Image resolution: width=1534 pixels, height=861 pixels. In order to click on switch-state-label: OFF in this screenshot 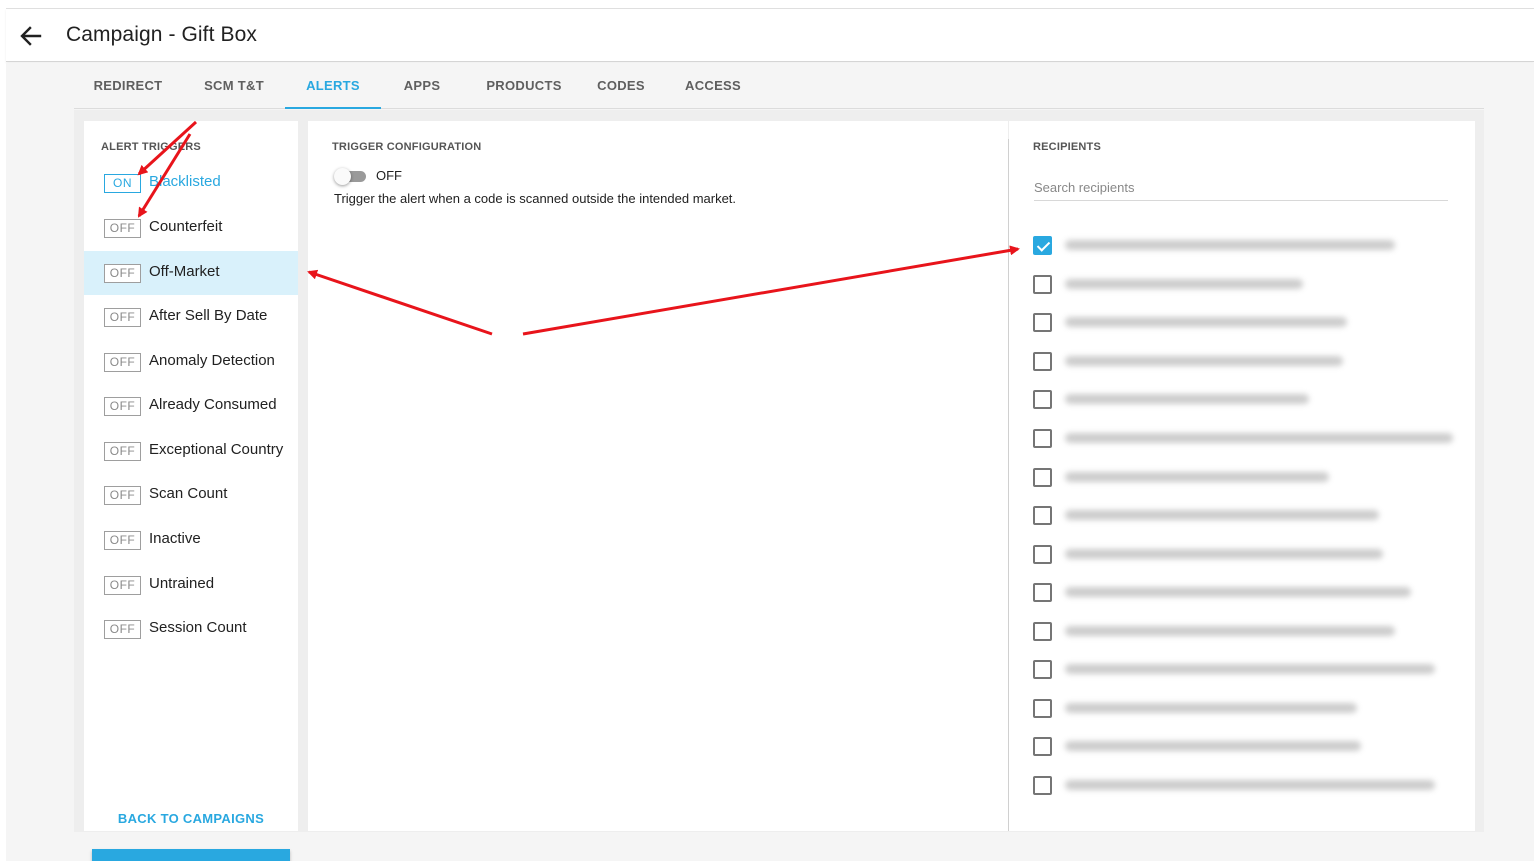, I will do `click(389, 175)`.